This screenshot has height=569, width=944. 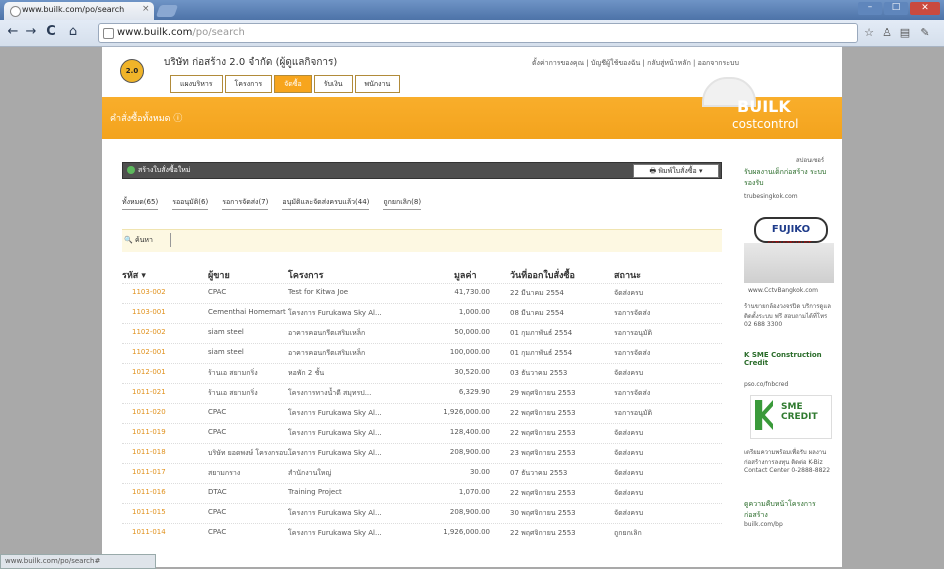 I want to click on vendor-cell: siam steel, so click(x=226, y=352).